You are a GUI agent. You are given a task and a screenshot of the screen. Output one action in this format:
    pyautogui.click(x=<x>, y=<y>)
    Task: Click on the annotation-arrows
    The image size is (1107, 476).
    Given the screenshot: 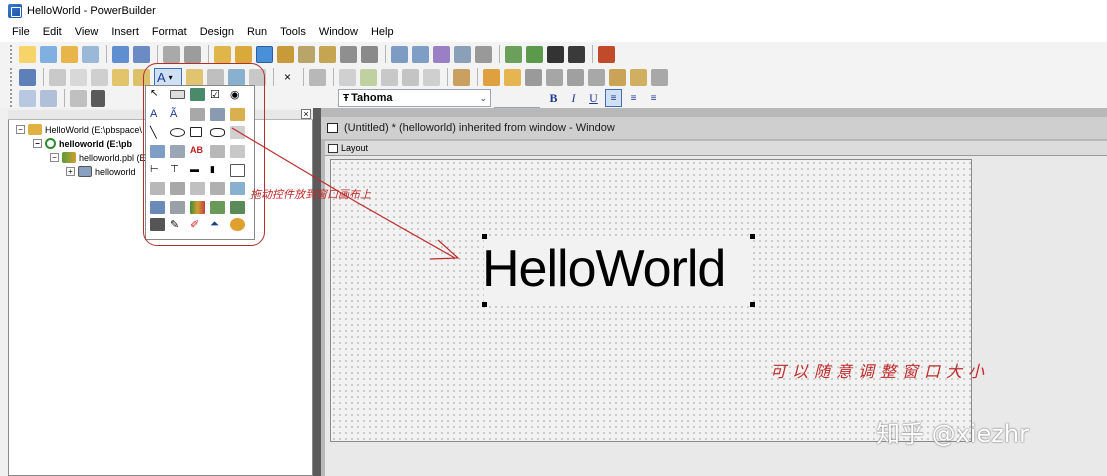 What is the action you would take?
    pyautogui.click(x=345, y=193)
    